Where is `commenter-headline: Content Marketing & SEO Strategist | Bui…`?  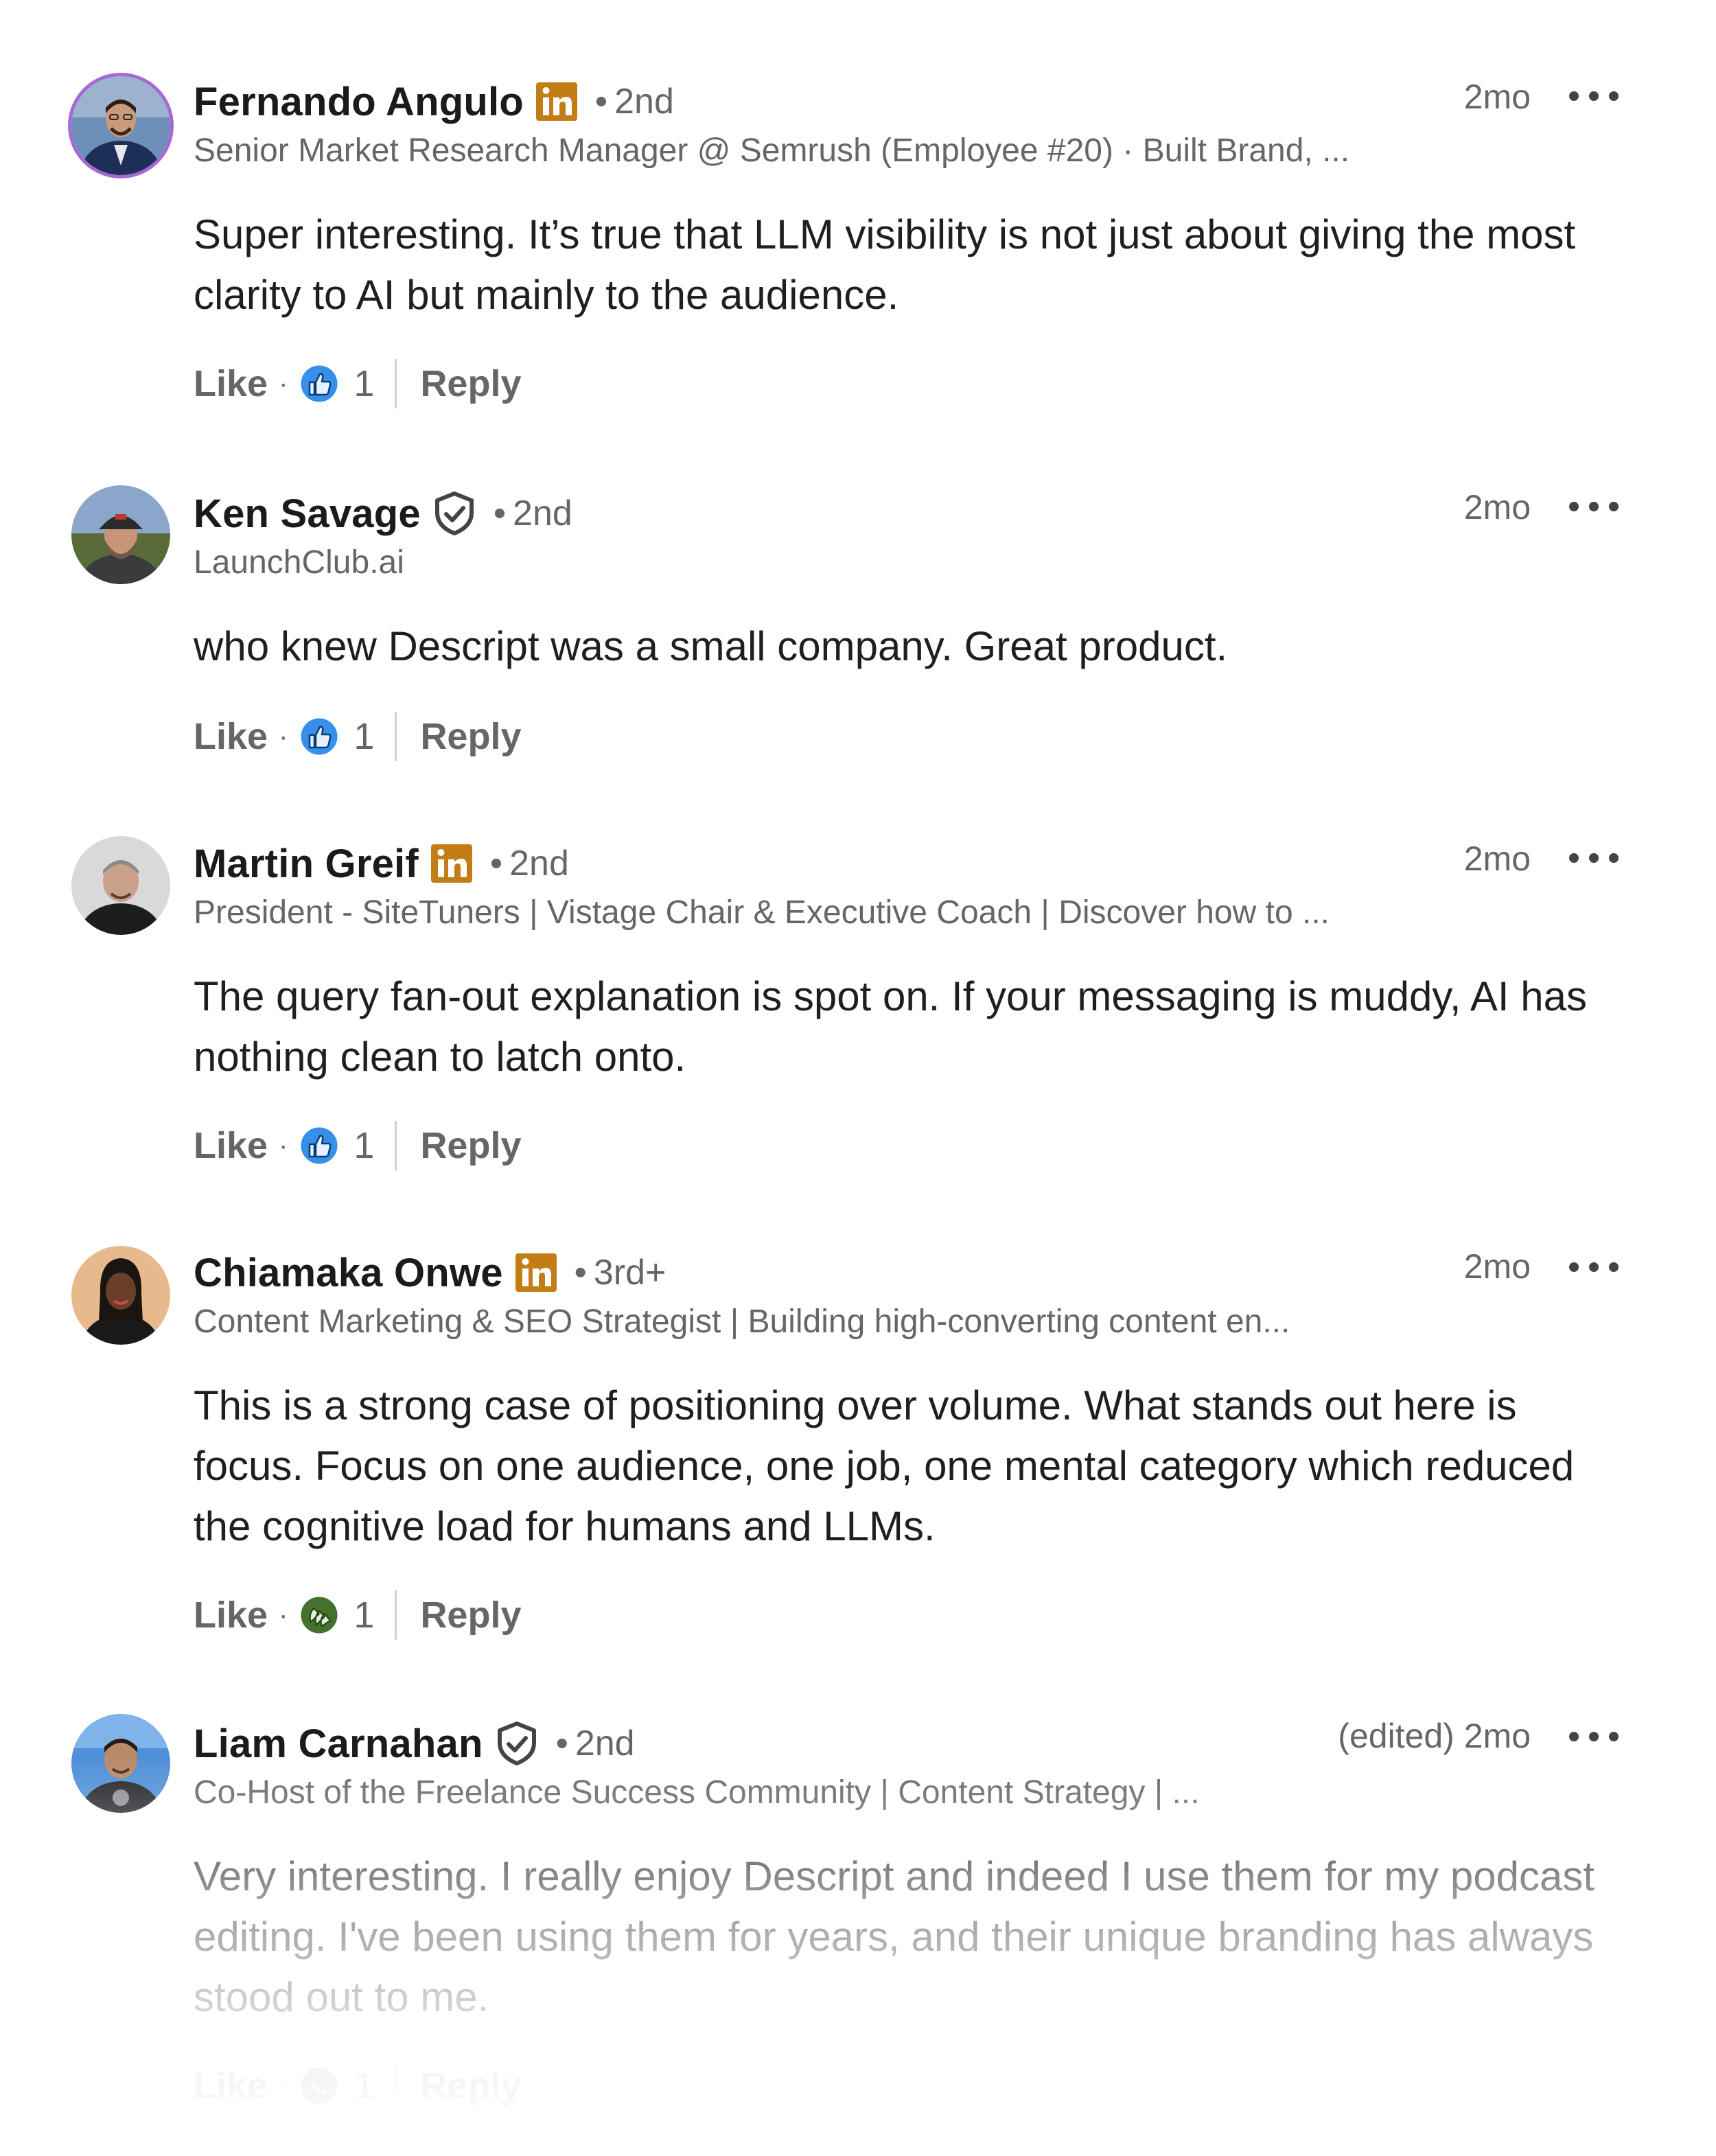 commenter-headline: Content Marketing & SEO Strategist | Bui… is located at coordinates (742, 1321).